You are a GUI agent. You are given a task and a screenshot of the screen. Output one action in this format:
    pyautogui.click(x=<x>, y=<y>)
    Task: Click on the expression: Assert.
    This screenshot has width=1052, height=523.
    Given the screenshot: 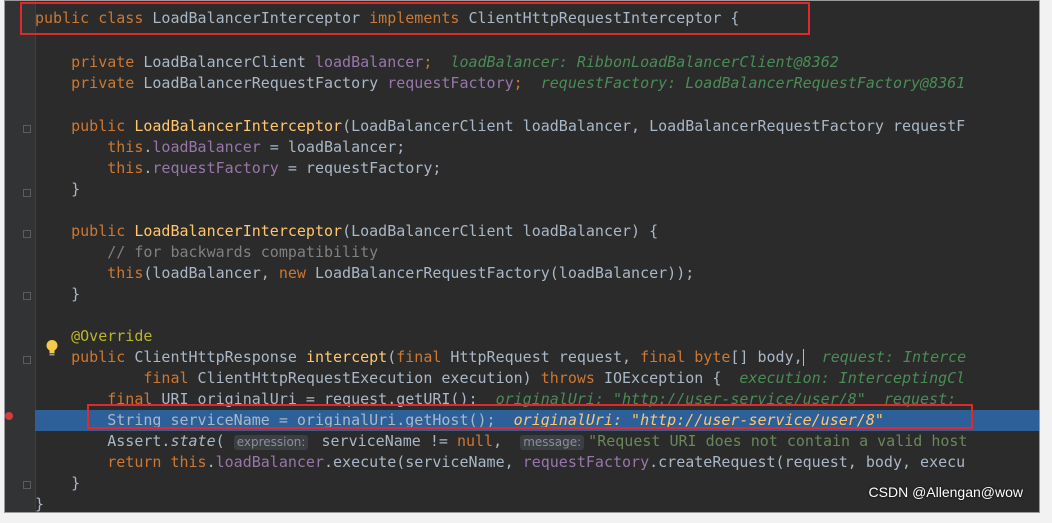 What is the action you would take?
    pyautogui.click(x=139, y=441)
    